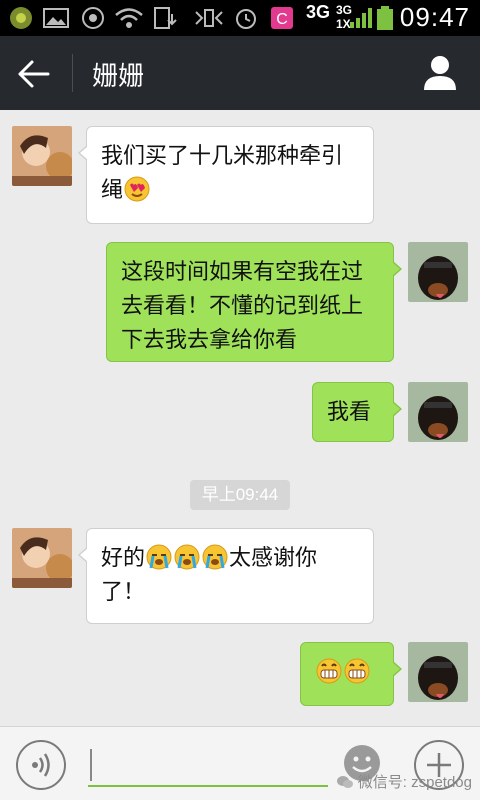 The height and width of the screenshot is (800, 480). I want to click on phone-icon, so click(93, 18).